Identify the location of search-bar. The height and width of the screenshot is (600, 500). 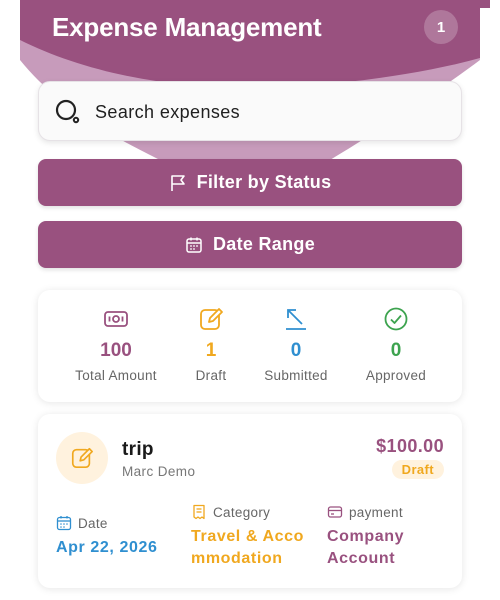
(250, 111).